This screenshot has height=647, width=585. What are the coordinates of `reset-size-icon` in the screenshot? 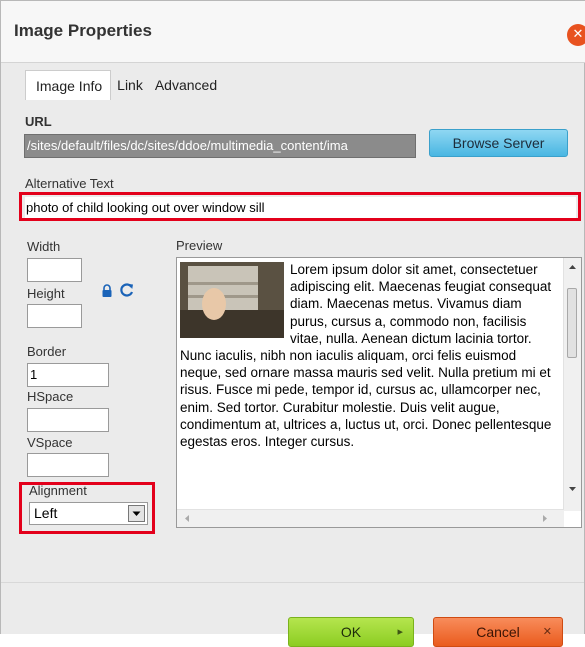 It's located at (127, 290).